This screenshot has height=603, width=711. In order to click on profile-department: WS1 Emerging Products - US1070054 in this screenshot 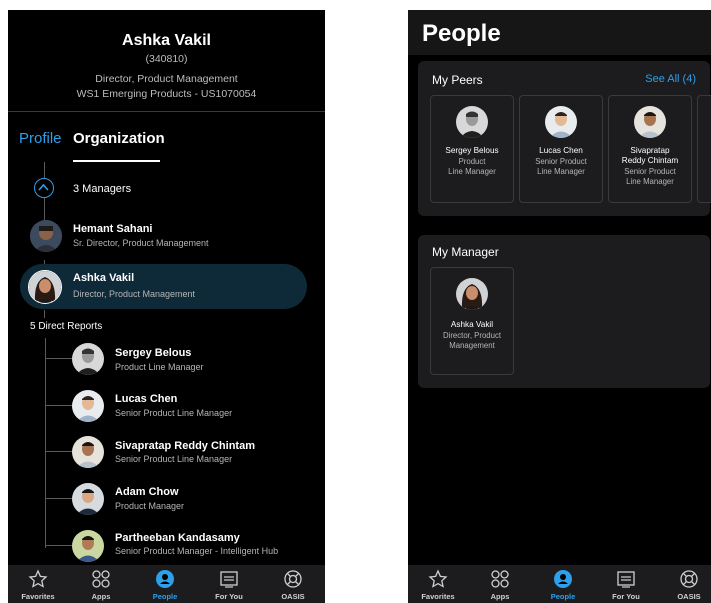, I will do `click(166, 94)`.